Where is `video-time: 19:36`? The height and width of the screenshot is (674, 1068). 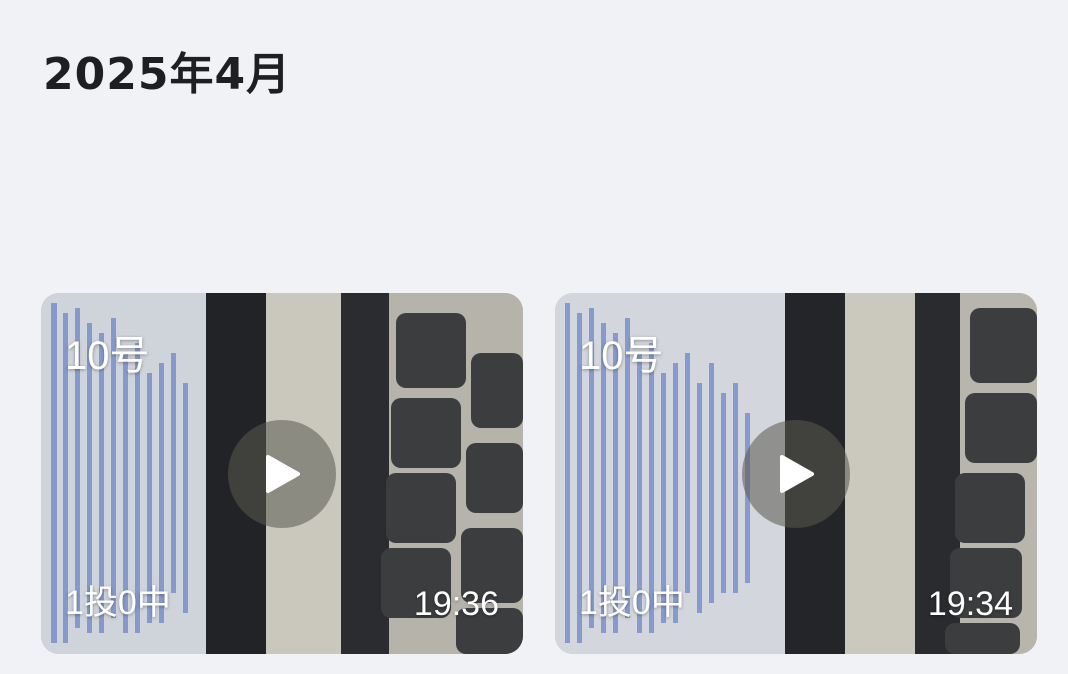 video-time: 19:36 is located at coordinates (456, 604).